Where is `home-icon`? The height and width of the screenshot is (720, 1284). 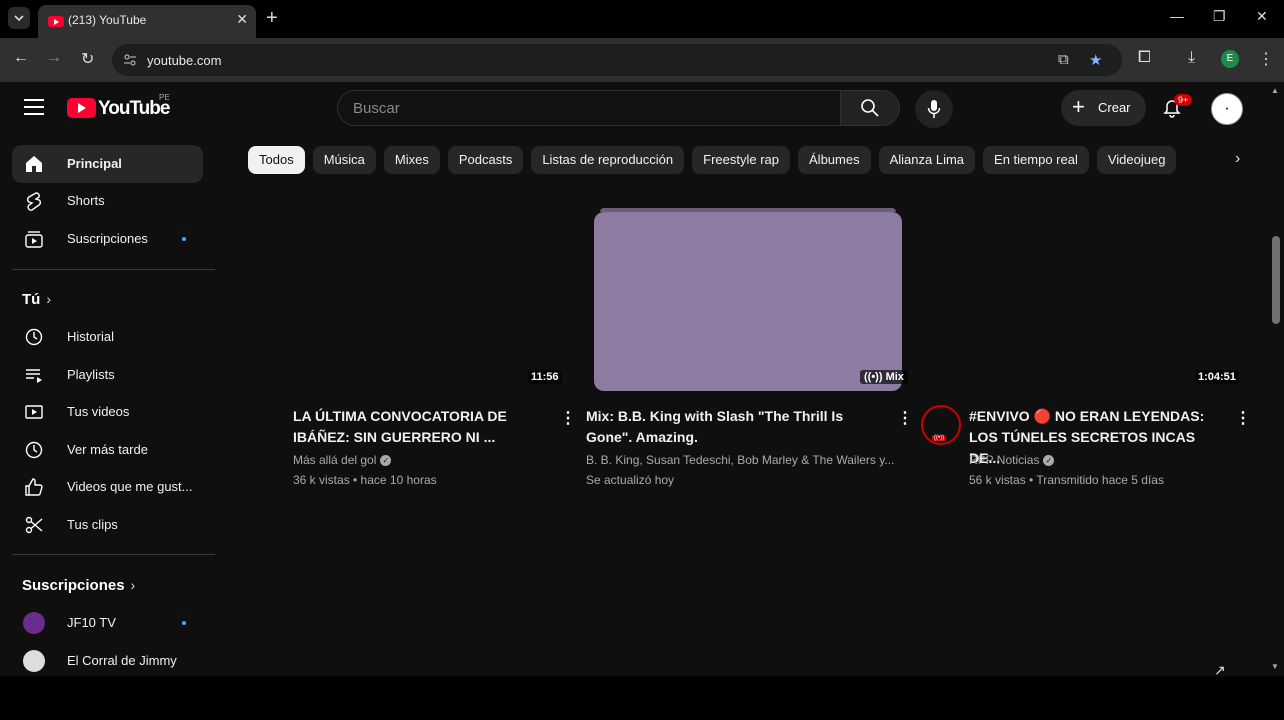
home-icon is located at coordinates (34, 164).